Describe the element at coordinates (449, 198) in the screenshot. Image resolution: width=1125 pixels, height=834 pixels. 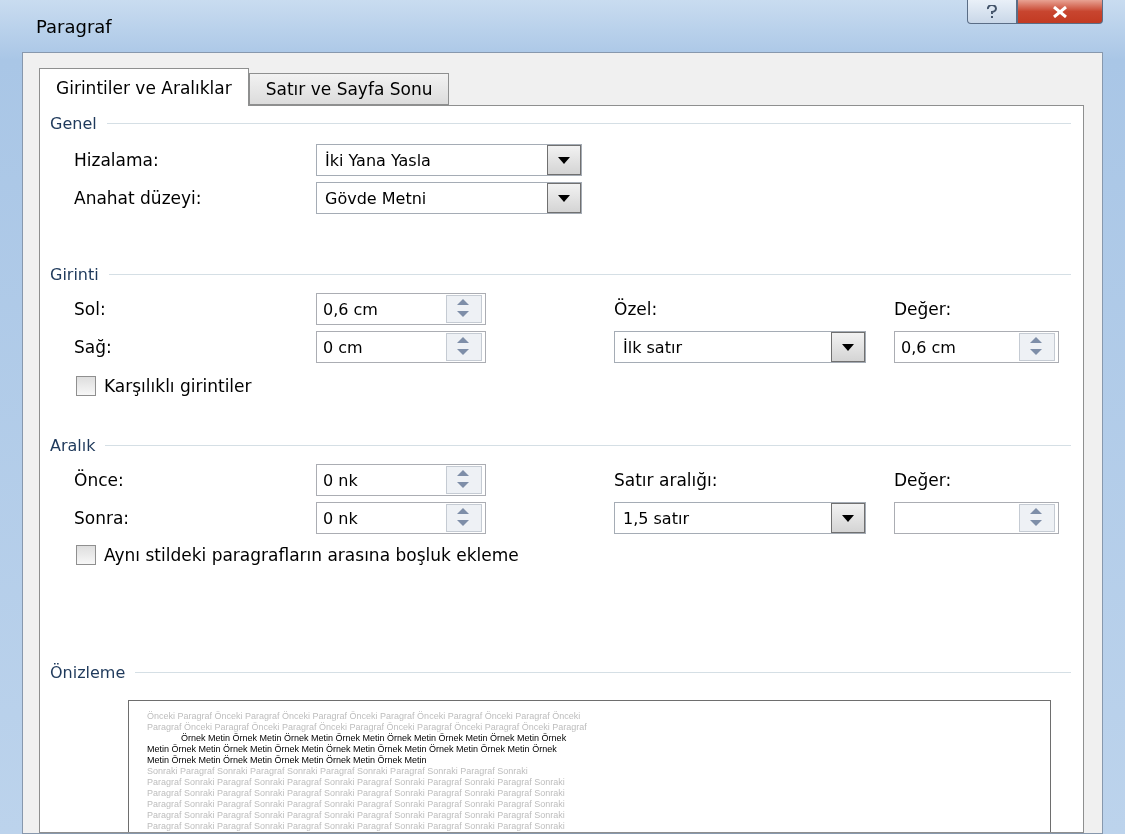
I see `dropdown-field: Gövde Metni` at that location.